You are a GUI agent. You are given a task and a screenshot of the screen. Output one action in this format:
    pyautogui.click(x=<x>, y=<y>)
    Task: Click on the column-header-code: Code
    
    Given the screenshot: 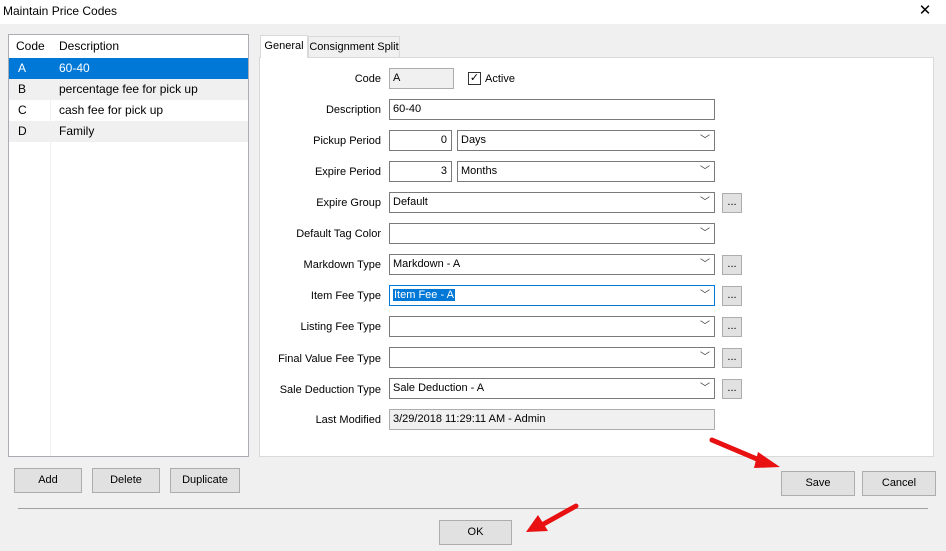 What is the action you would take?
    pyautogui.click(x=30, y=46)
    